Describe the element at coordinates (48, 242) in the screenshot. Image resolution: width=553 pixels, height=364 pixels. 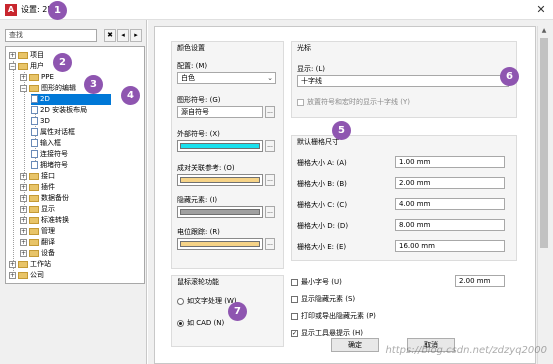
I see `tree-item-label: 翻译` at that location.